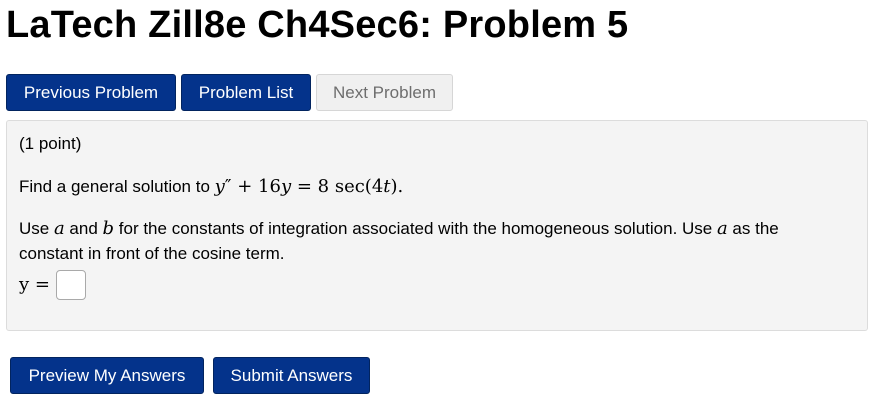 The height and width of the screenshot is (405, 892). What do you see at coordinates (397, 186) in the screenshot?
I see `equation-close: ).` at bounding box center [397, 186].